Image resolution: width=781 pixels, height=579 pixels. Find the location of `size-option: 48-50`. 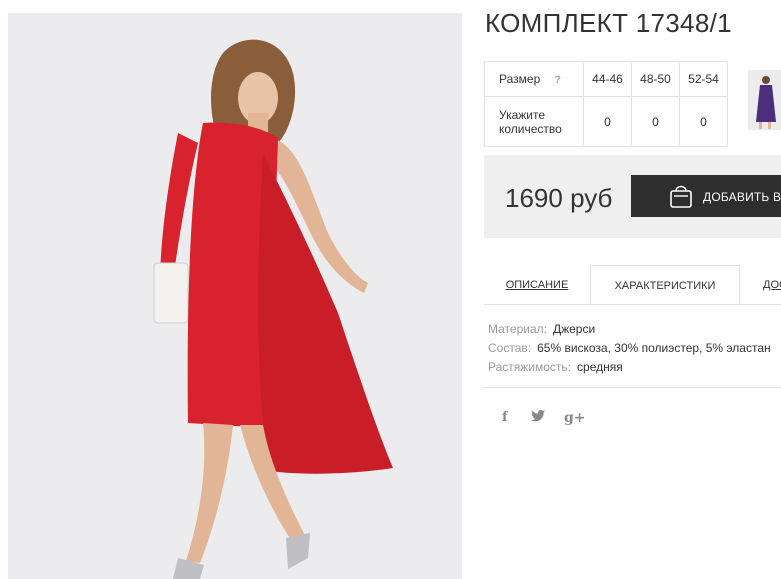

size-option: 48-50 is located at coordinates (655, 79).